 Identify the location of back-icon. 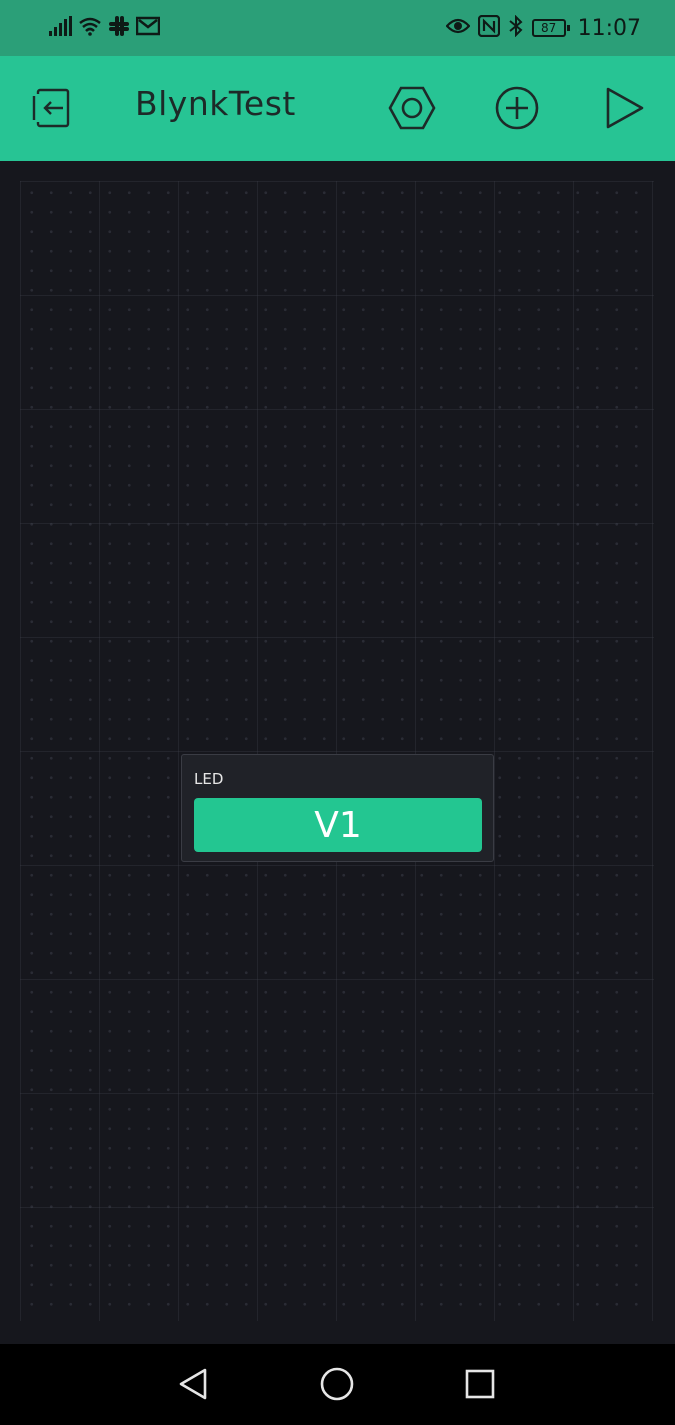
(193, 1384).